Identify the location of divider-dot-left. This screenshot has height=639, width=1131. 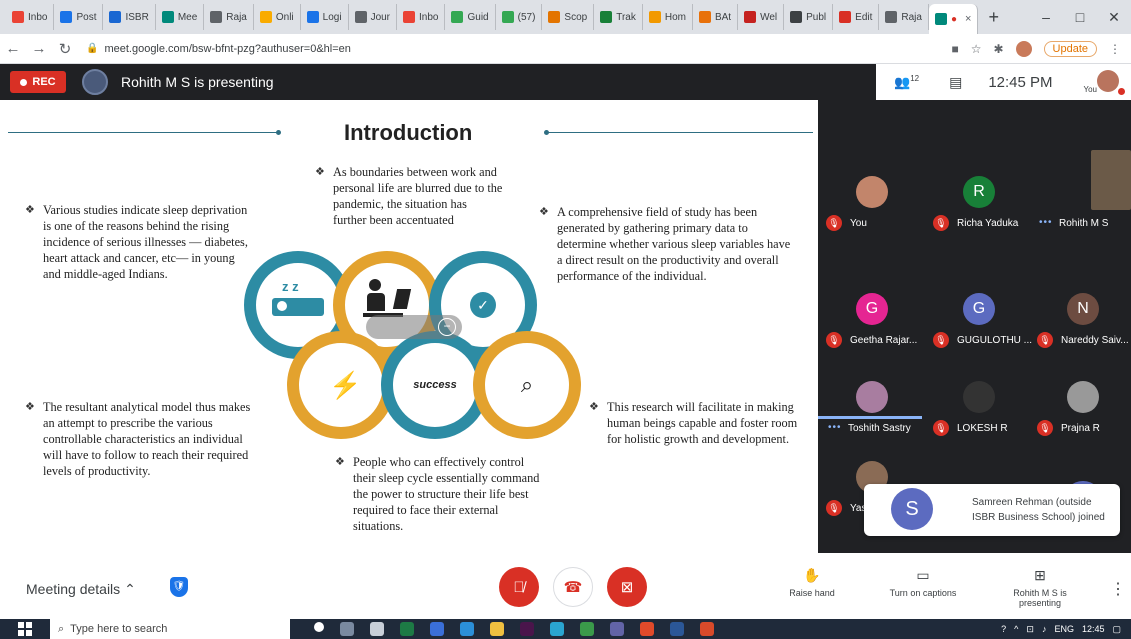
(278, 132).